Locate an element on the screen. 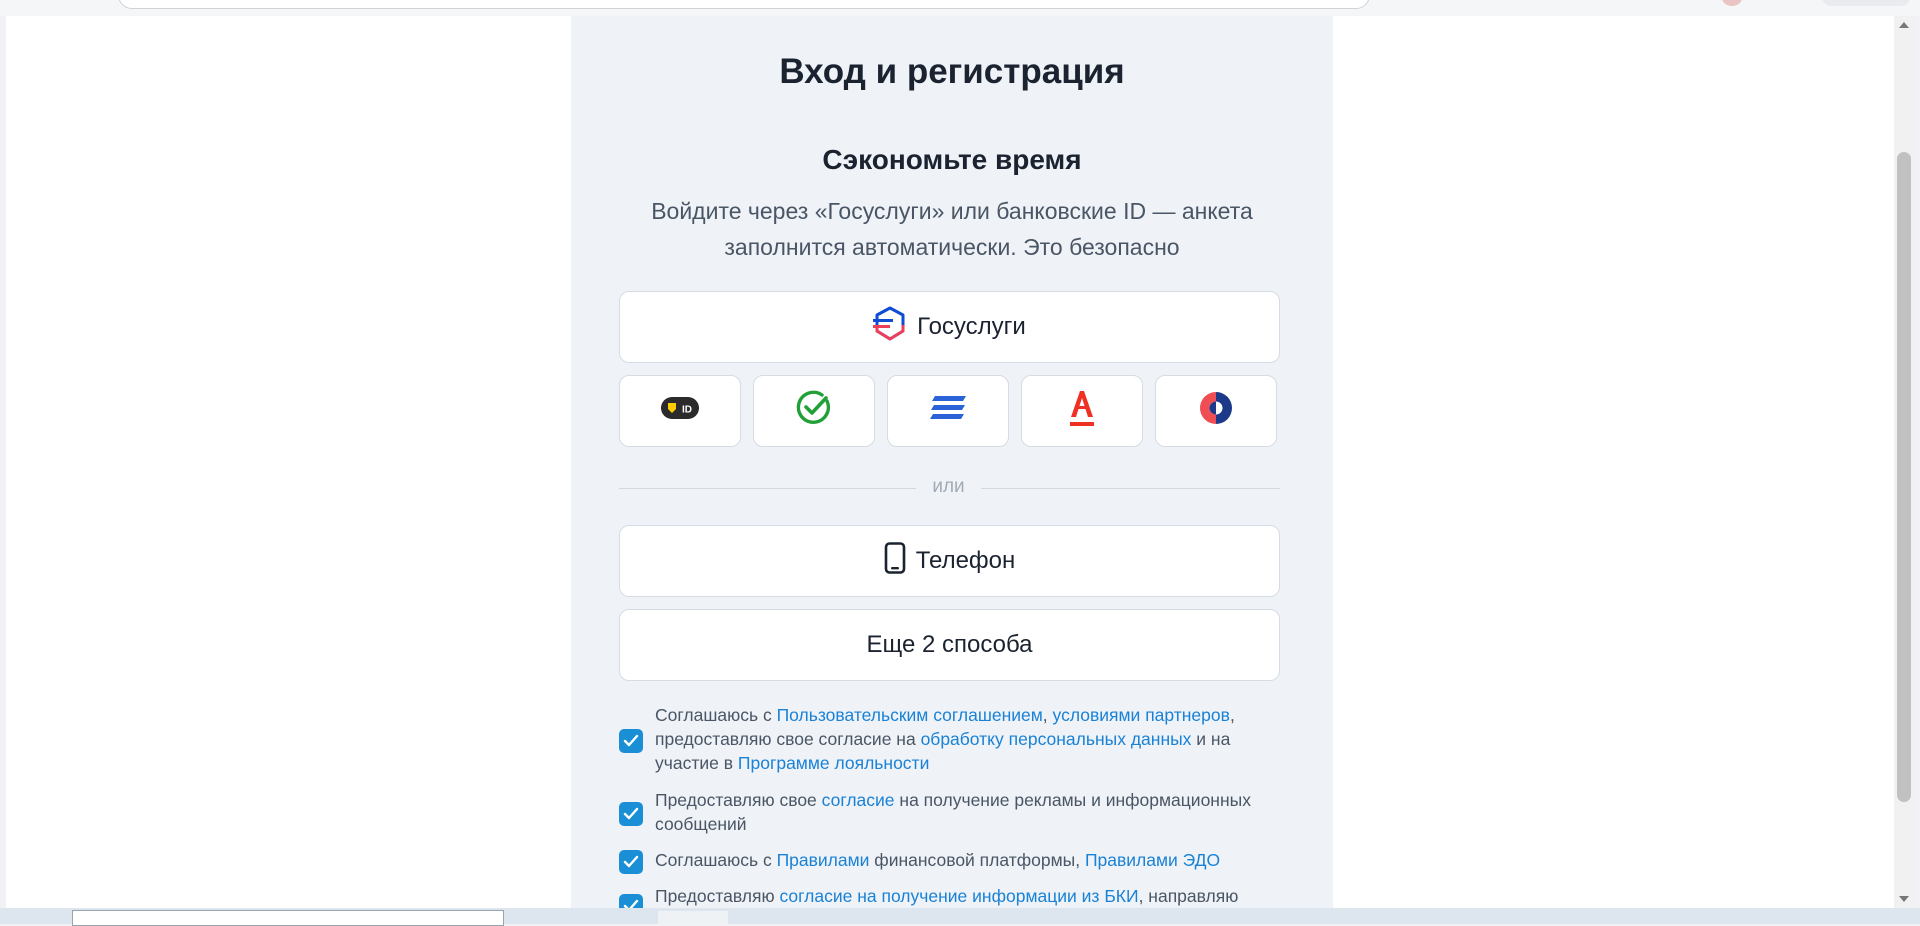  svg-text: ID is located at coordinates (687, 409).